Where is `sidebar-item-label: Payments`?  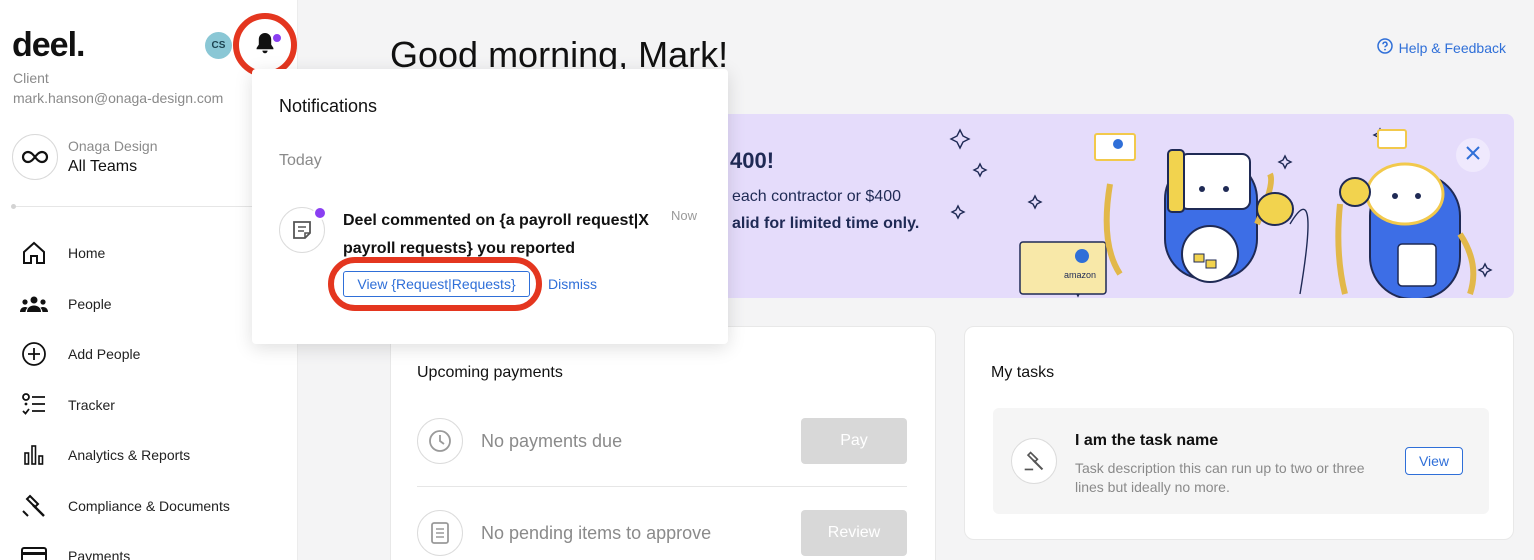 sidebar-item-label: Payments is located at coordinates (99, 554).